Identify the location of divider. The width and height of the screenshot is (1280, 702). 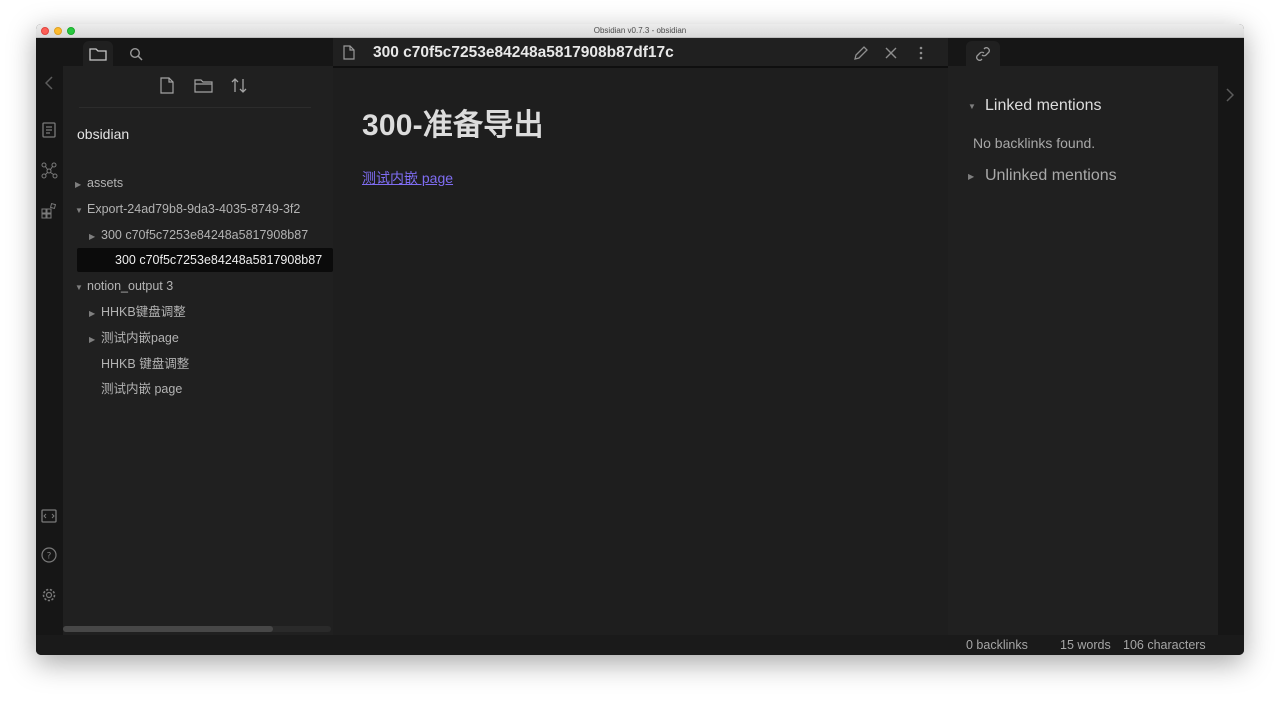
(195, 107).